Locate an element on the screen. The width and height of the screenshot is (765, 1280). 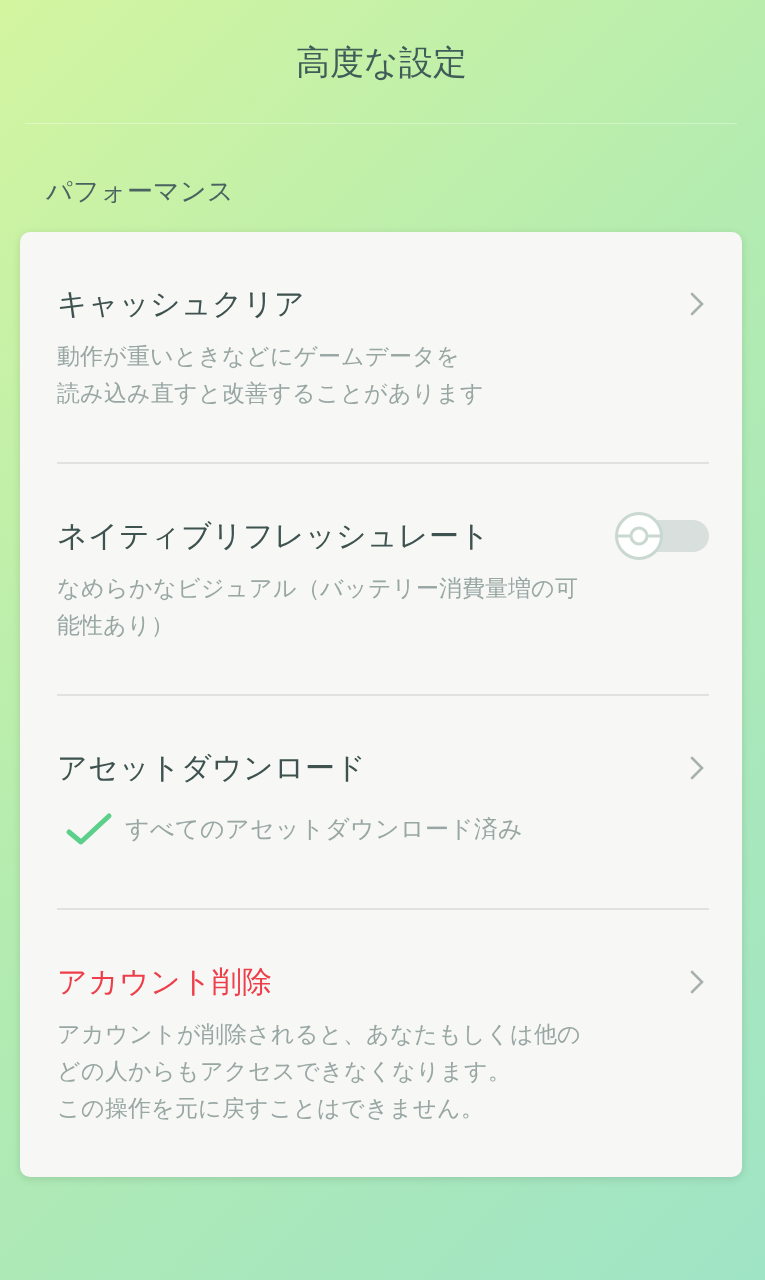
setting-description: 読み込み直すと改善することがあります is located at coordinates (270, 393).